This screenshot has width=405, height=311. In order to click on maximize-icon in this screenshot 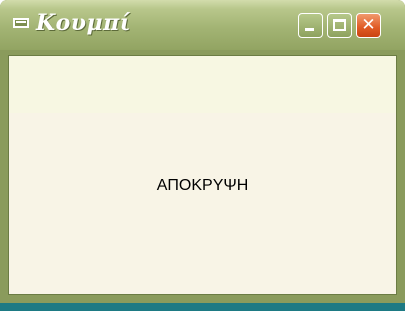, I will do `click(339, 25)`.